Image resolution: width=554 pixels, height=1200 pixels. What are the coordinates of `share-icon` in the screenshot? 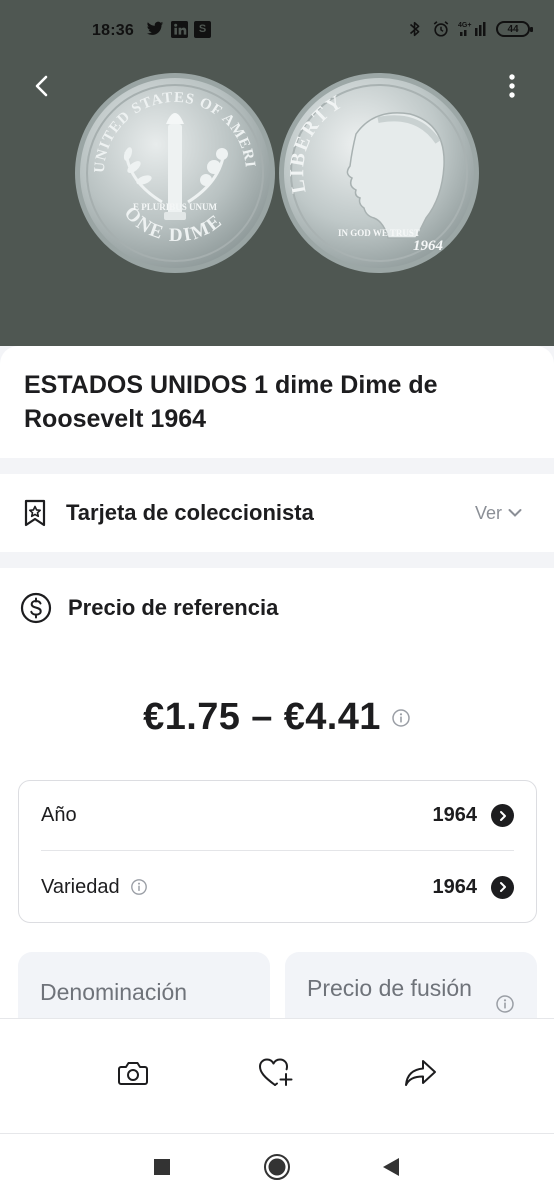 It's located at (420, 1073).